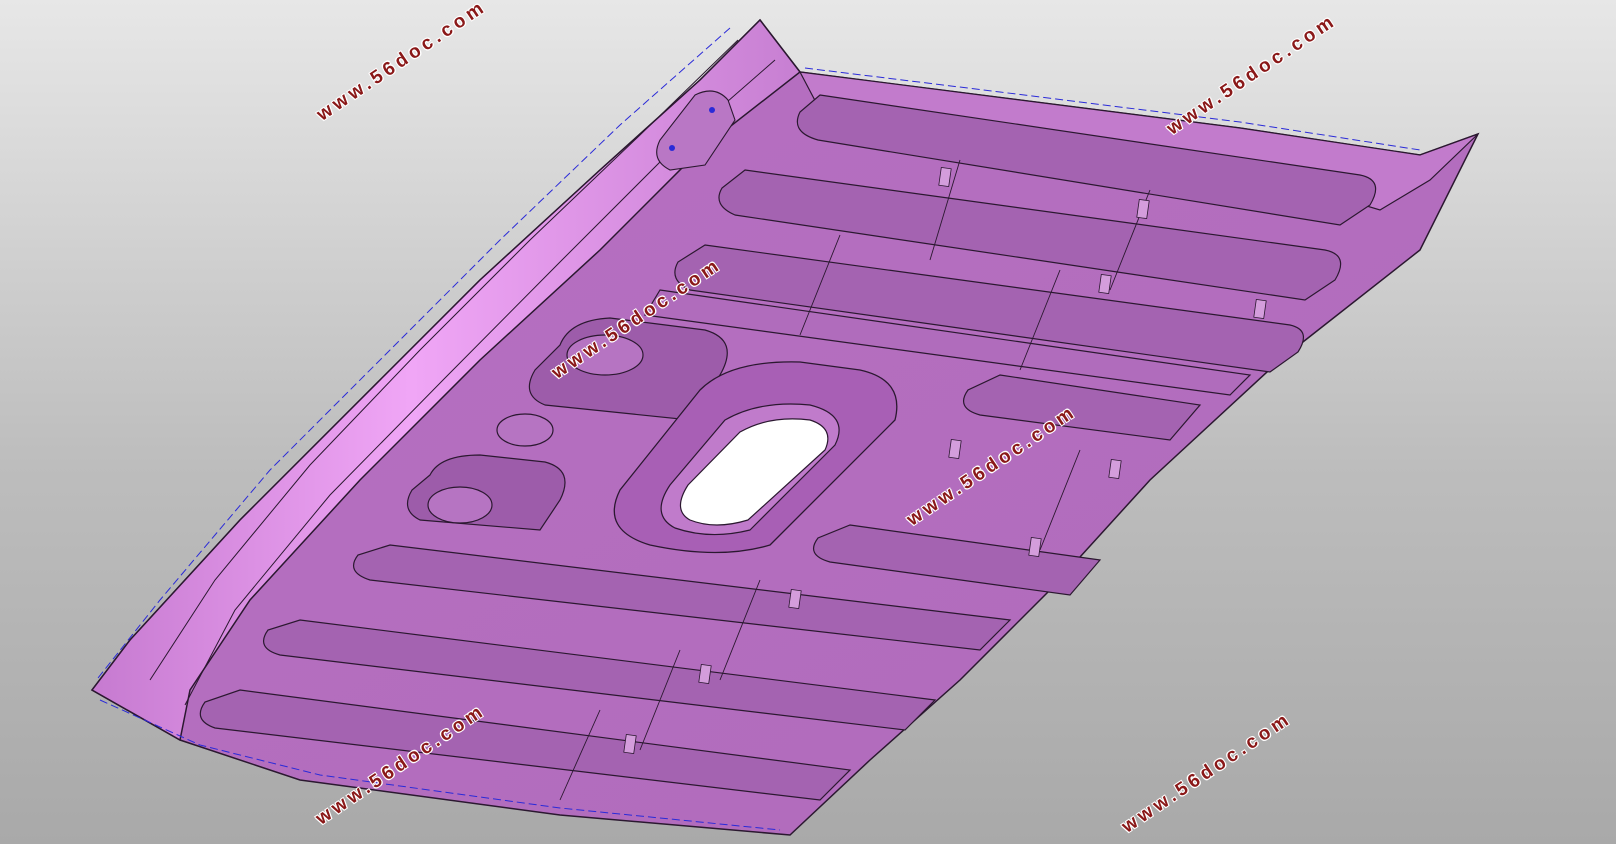 The image size is (1616, 844). I want to click on pocket-mid-left-dimple, so click(525, 430).